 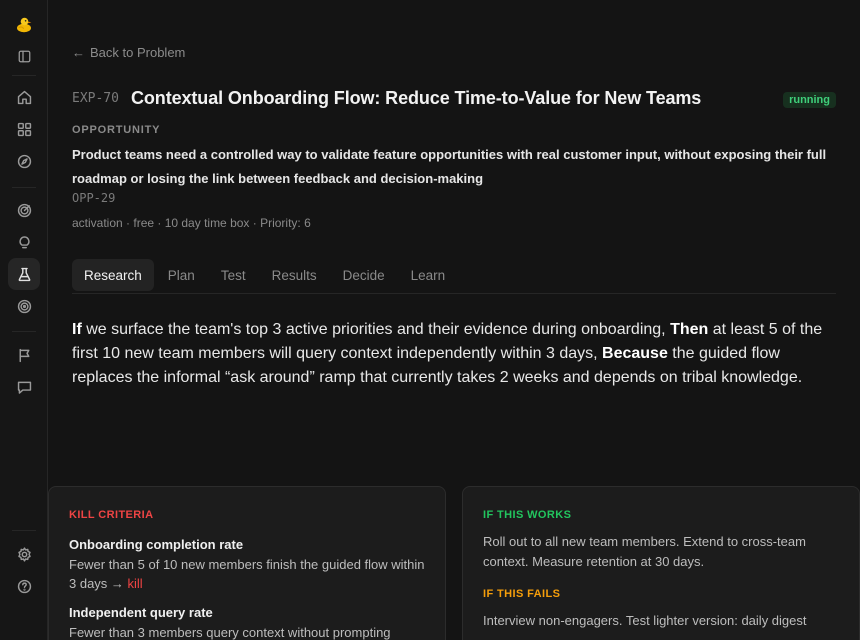 What do you see at coordinates (24, 554) in the screenshot?
I see `settings-icon` at bounding box center [24, 554].